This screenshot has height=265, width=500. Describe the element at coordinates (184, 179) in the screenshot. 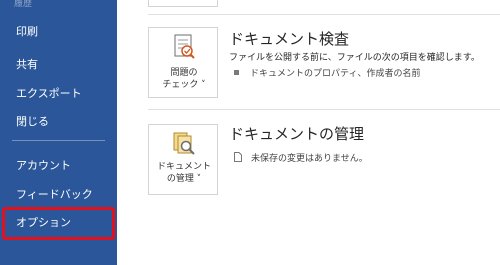

I see `manage-document-label-line2: の管理 ˅` at that location.